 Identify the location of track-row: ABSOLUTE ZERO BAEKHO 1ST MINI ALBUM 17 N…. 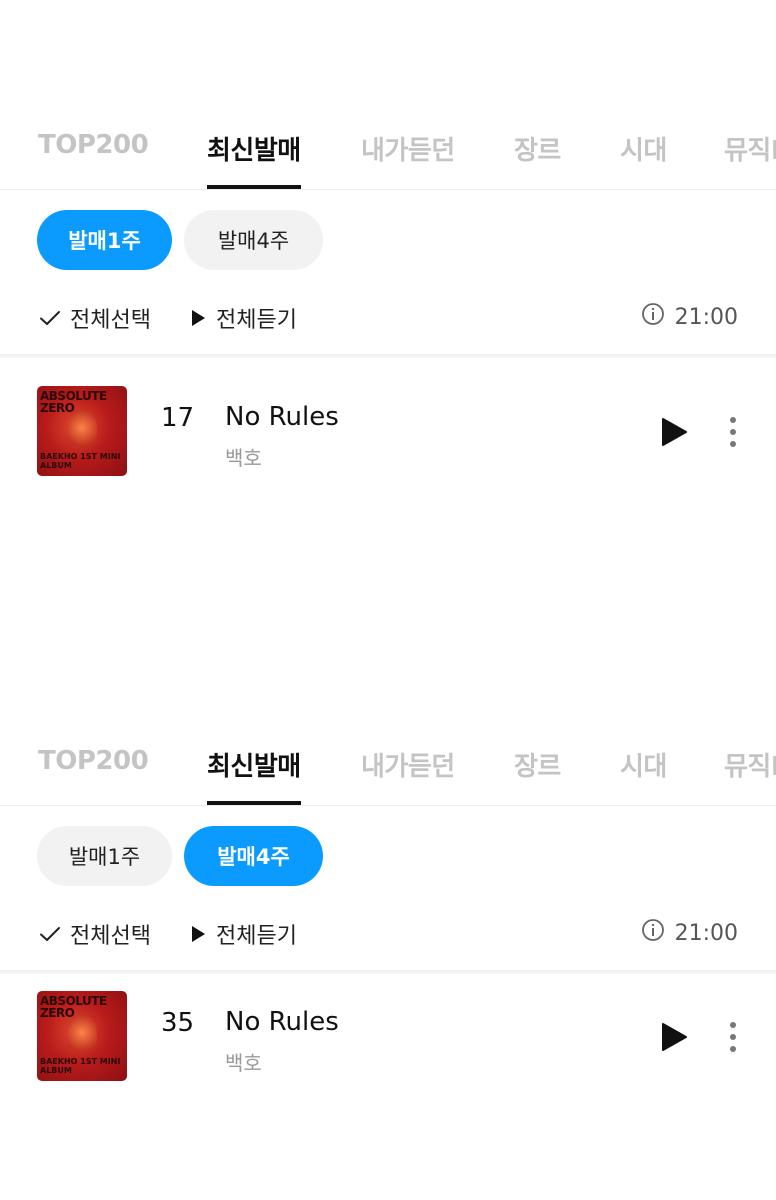
(388, 432).